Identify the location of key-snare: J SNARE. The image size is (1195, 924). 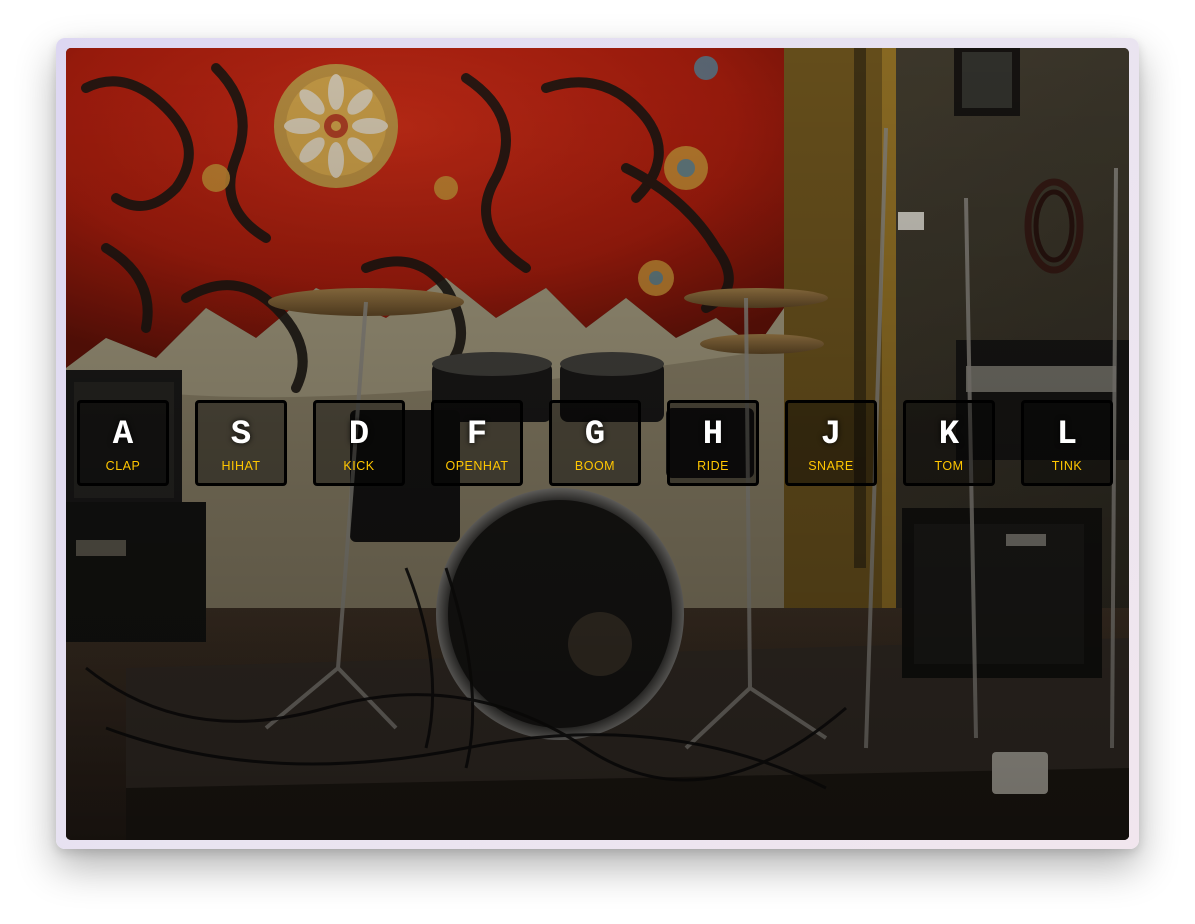
(831, 443).